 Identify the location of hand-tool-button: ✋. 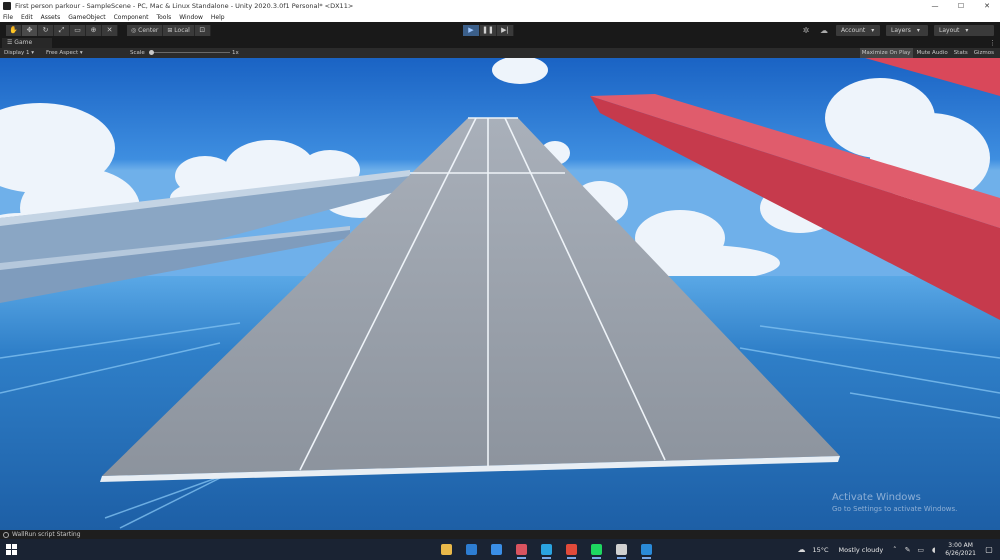
(14, 30).